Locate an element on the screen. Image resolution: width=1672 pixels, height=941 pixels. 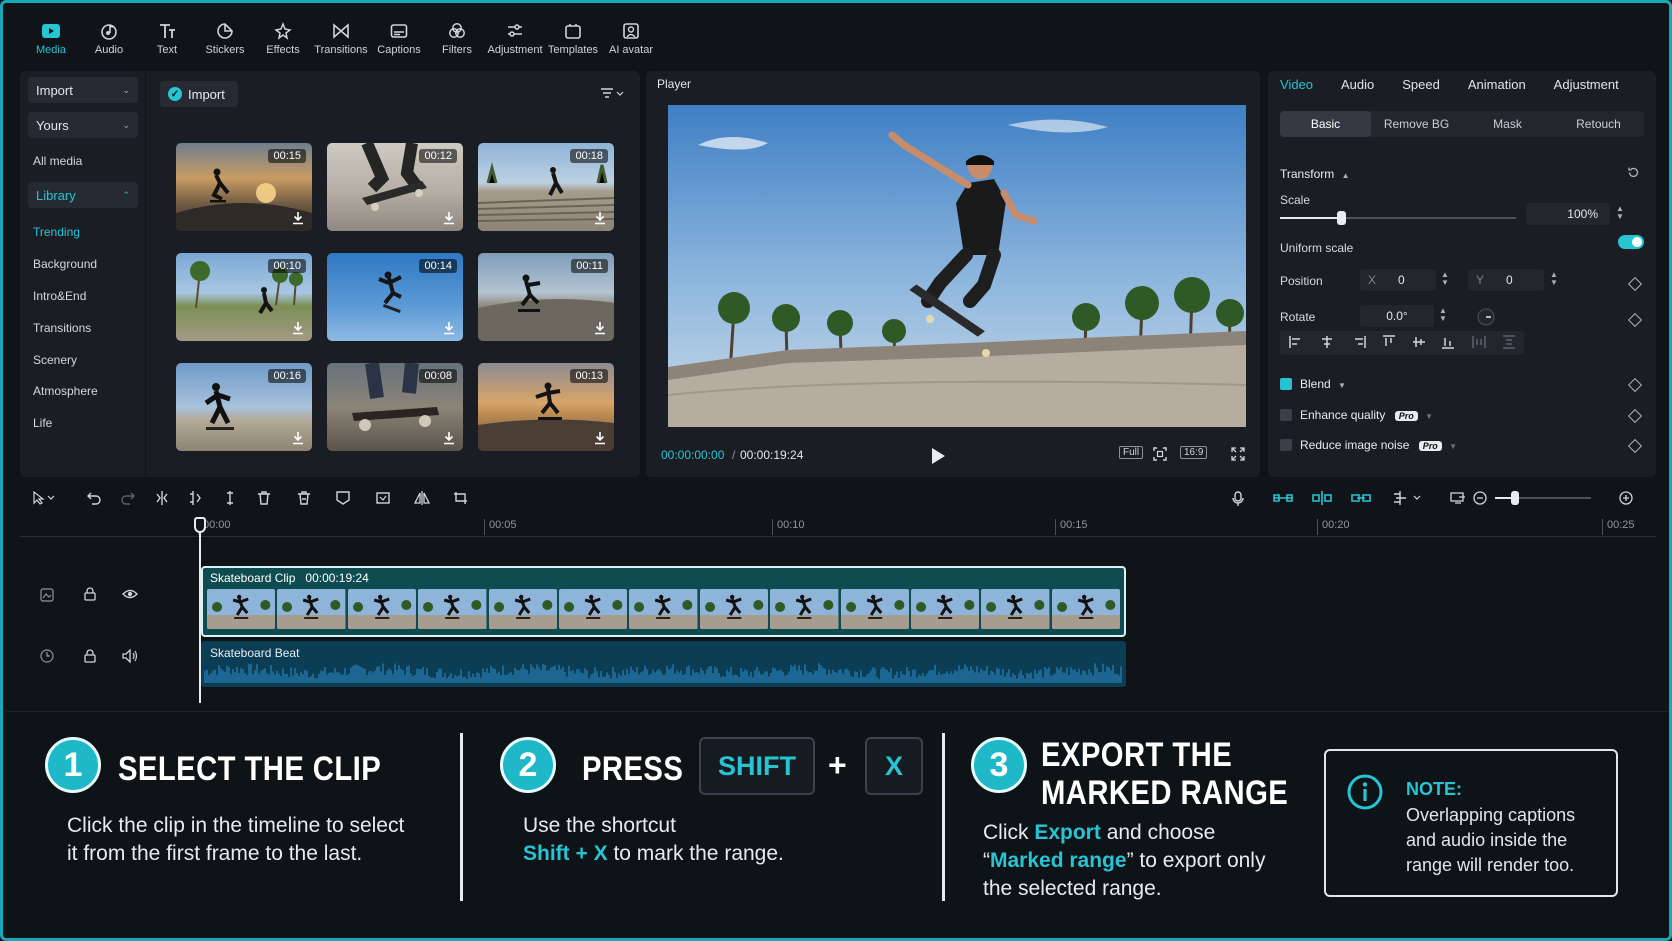
reduce-noise-row: Reduce image noise Pro ▼ is located at coordinates (1378, 445).